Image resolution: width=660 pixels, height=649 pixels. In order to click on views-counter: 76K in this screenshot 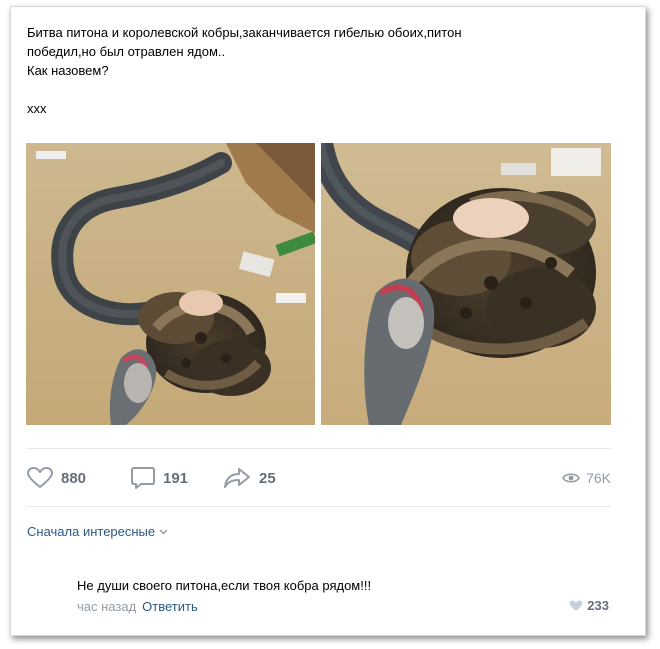, I will do `click(586, 478)`.